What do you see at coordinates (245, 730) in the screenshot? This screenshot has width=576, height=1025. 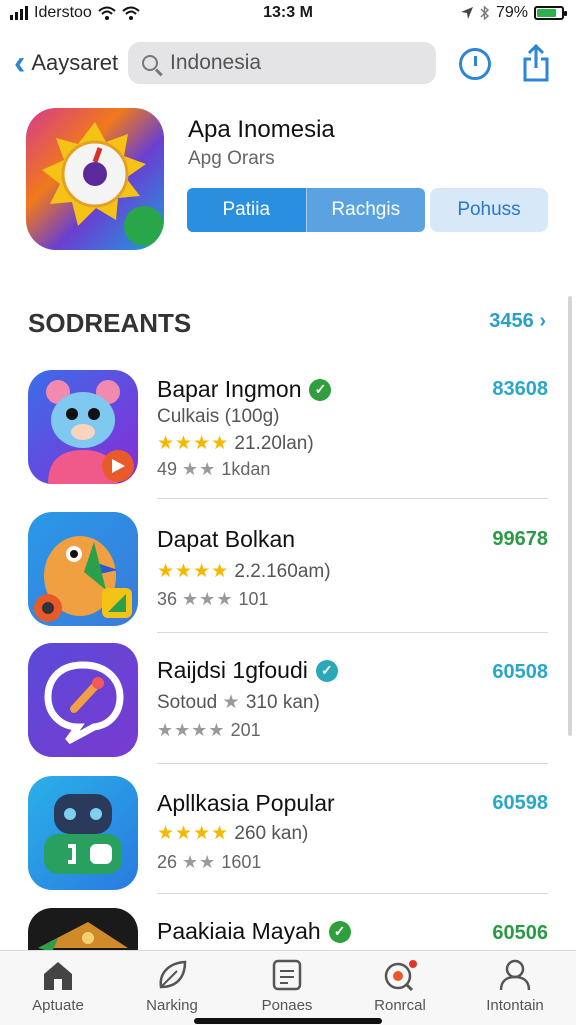 I see `meta-text: 201` at bounding box center [245, 730].